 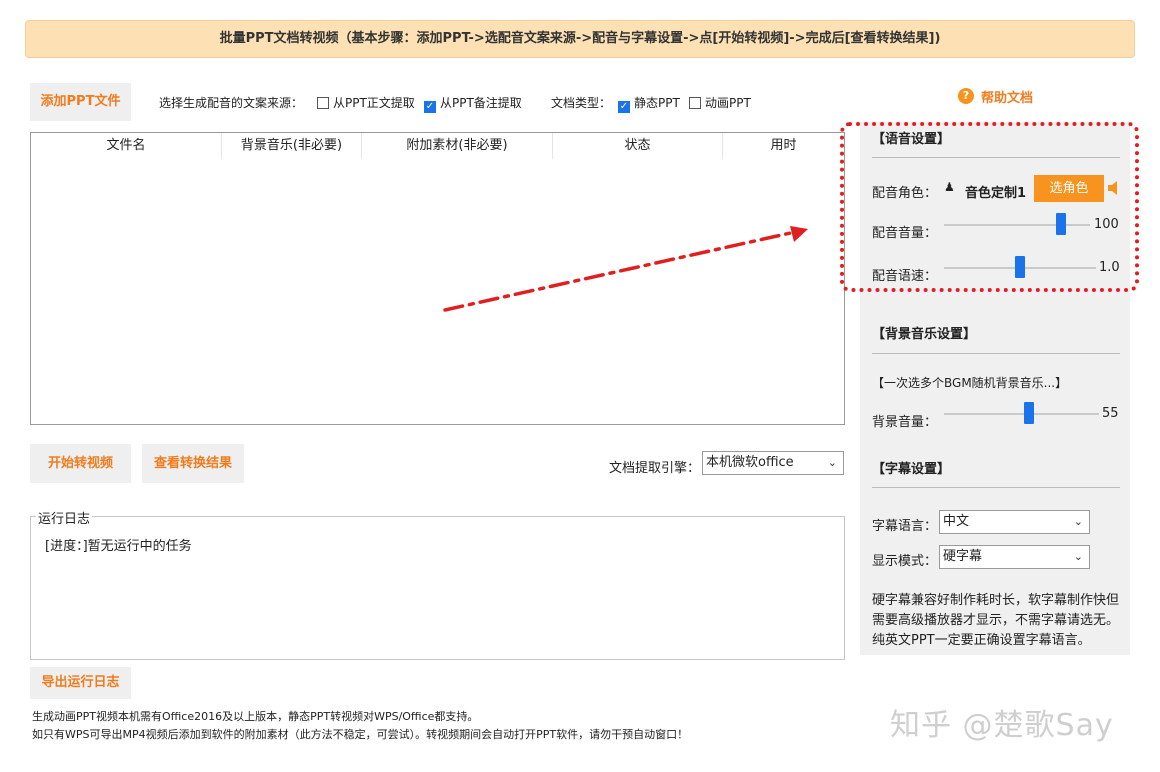 I want to click on type-animated-checkbox, so click(x=695, y=103).